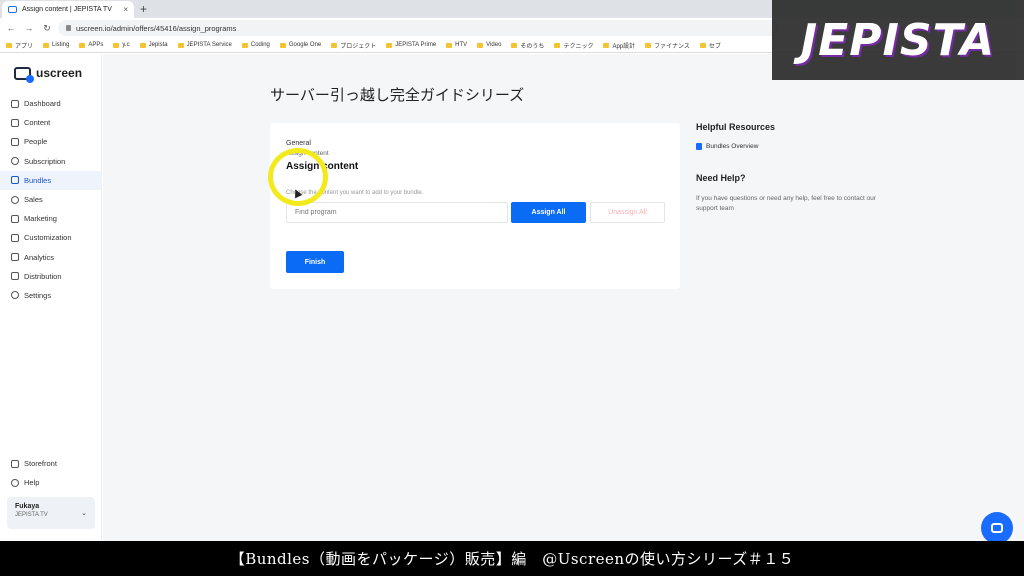  What do you see at coordinates (158, 45) in the screenshot?
I see `bookmark-label: Jepista` at bounding box center [158, 45].